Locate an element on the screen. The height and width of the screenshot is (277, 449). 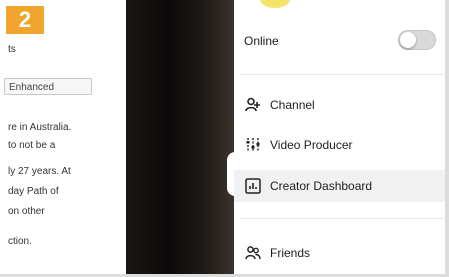
frame-border is located at coordinates (447, 138).